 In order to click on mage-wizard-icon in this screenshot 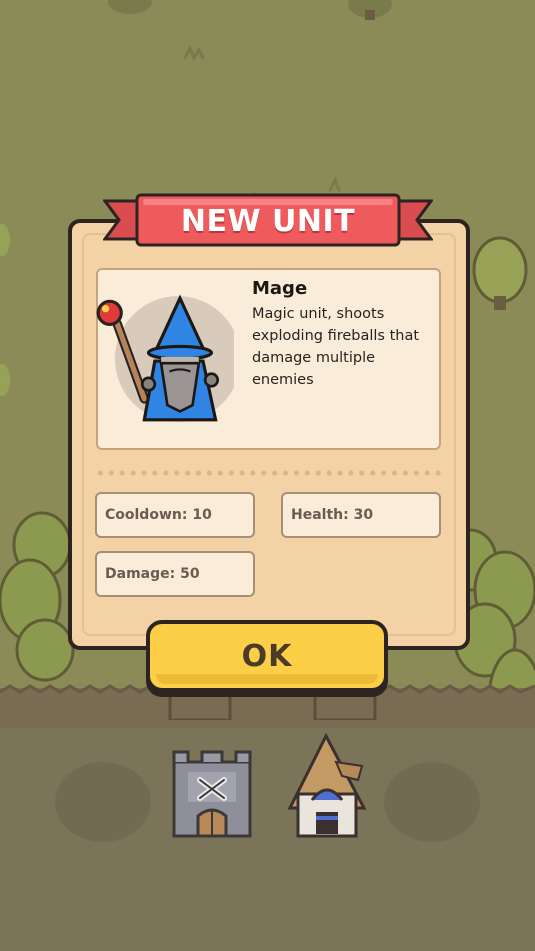, I will do `click(165, 358)`.